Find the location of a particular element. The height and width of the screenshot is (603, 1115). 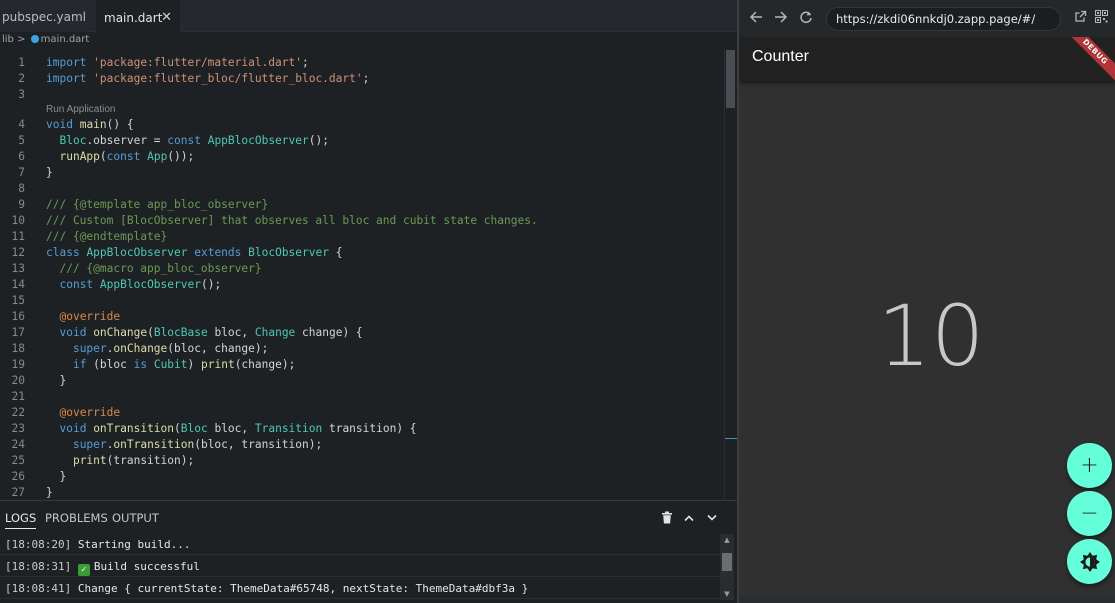

chevron-up-icon is located at coordinates (689, 518).